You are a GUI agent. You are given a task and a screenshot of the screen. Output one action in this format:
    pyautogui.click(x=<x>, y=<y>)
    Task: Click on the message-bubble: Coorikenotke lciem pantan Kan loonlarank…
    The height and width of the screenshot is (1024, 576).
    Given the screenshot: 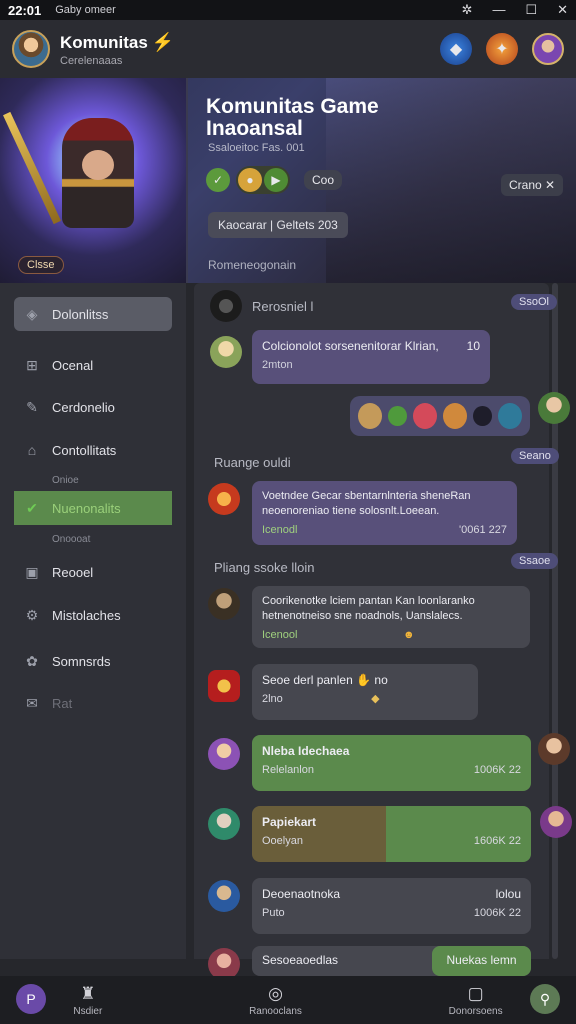 What is the action you would take?
    pyautogui.click(x=391, y=617)
    